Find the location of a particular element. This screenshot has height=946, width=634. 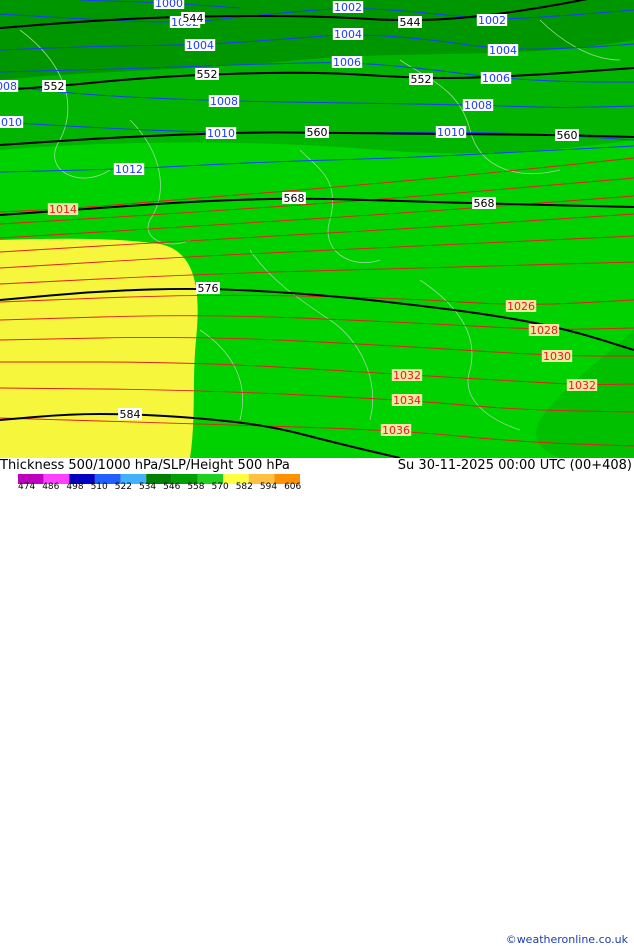

height-label-560-1: 560 is located at coordinates (567, 135).